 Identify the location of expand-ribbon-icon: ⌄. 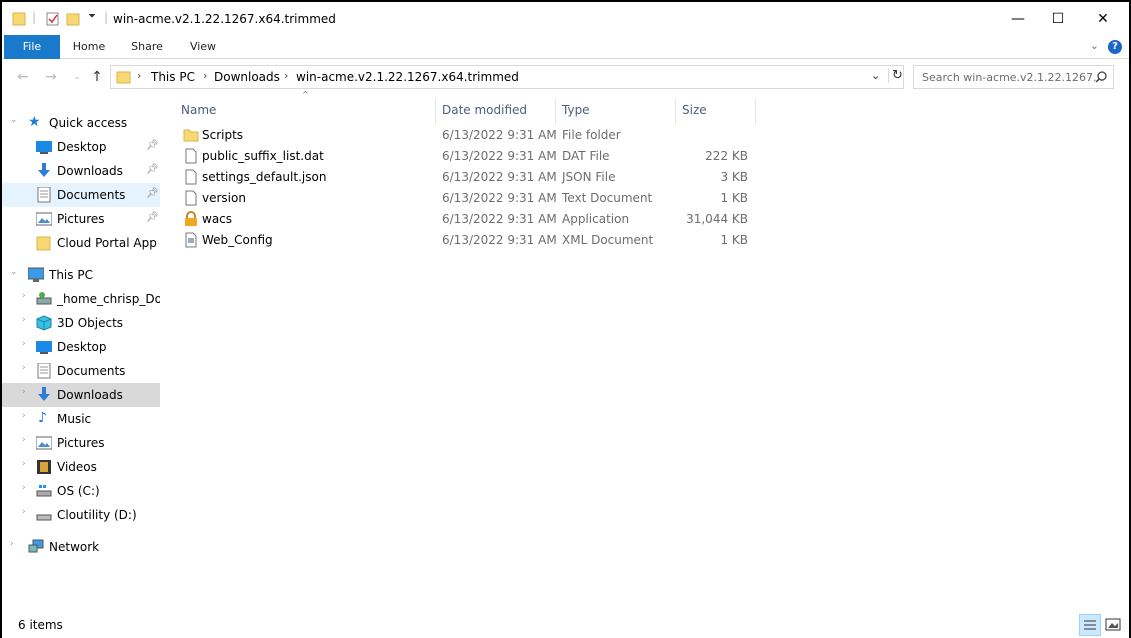
(1094, 45).